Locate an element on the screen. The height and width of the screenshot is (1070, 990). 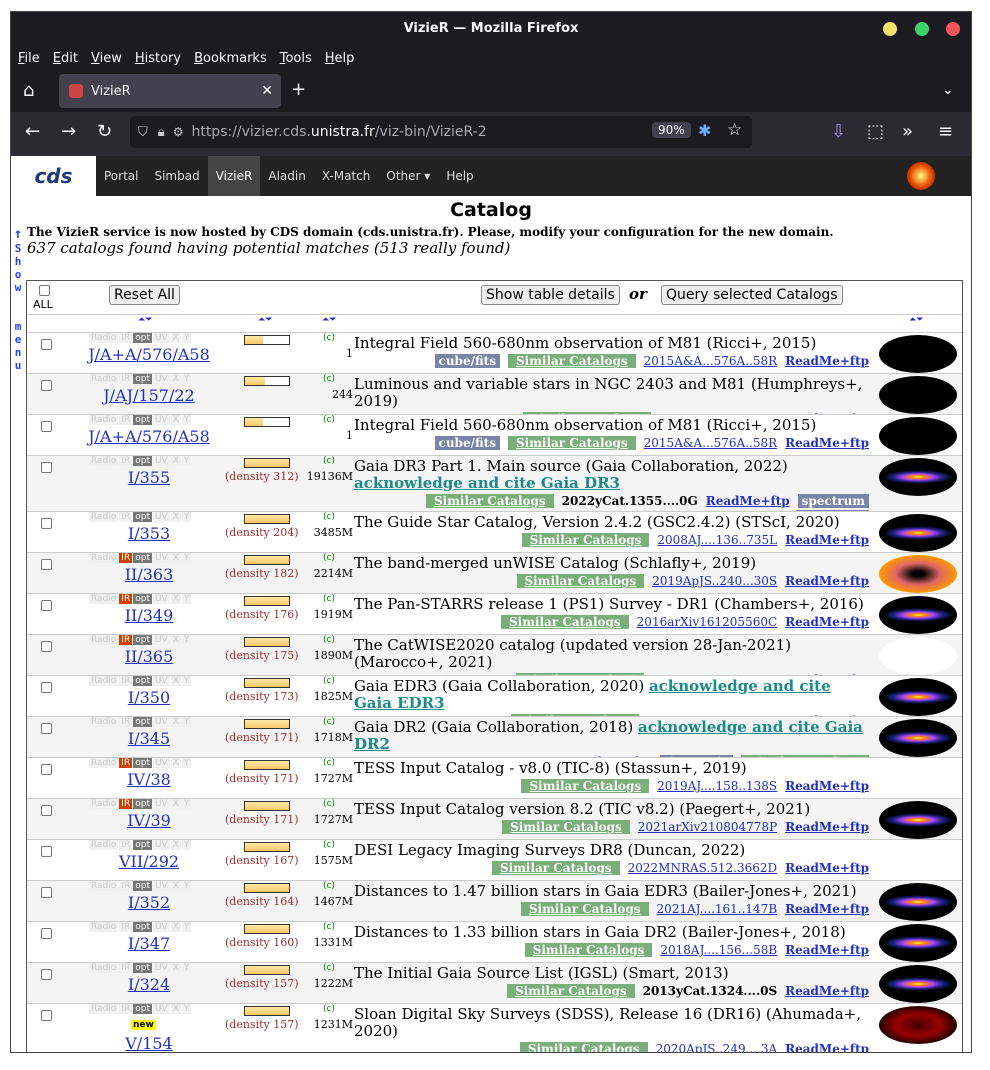
cds-nav-help: Help is located at coordinates (459, 176).